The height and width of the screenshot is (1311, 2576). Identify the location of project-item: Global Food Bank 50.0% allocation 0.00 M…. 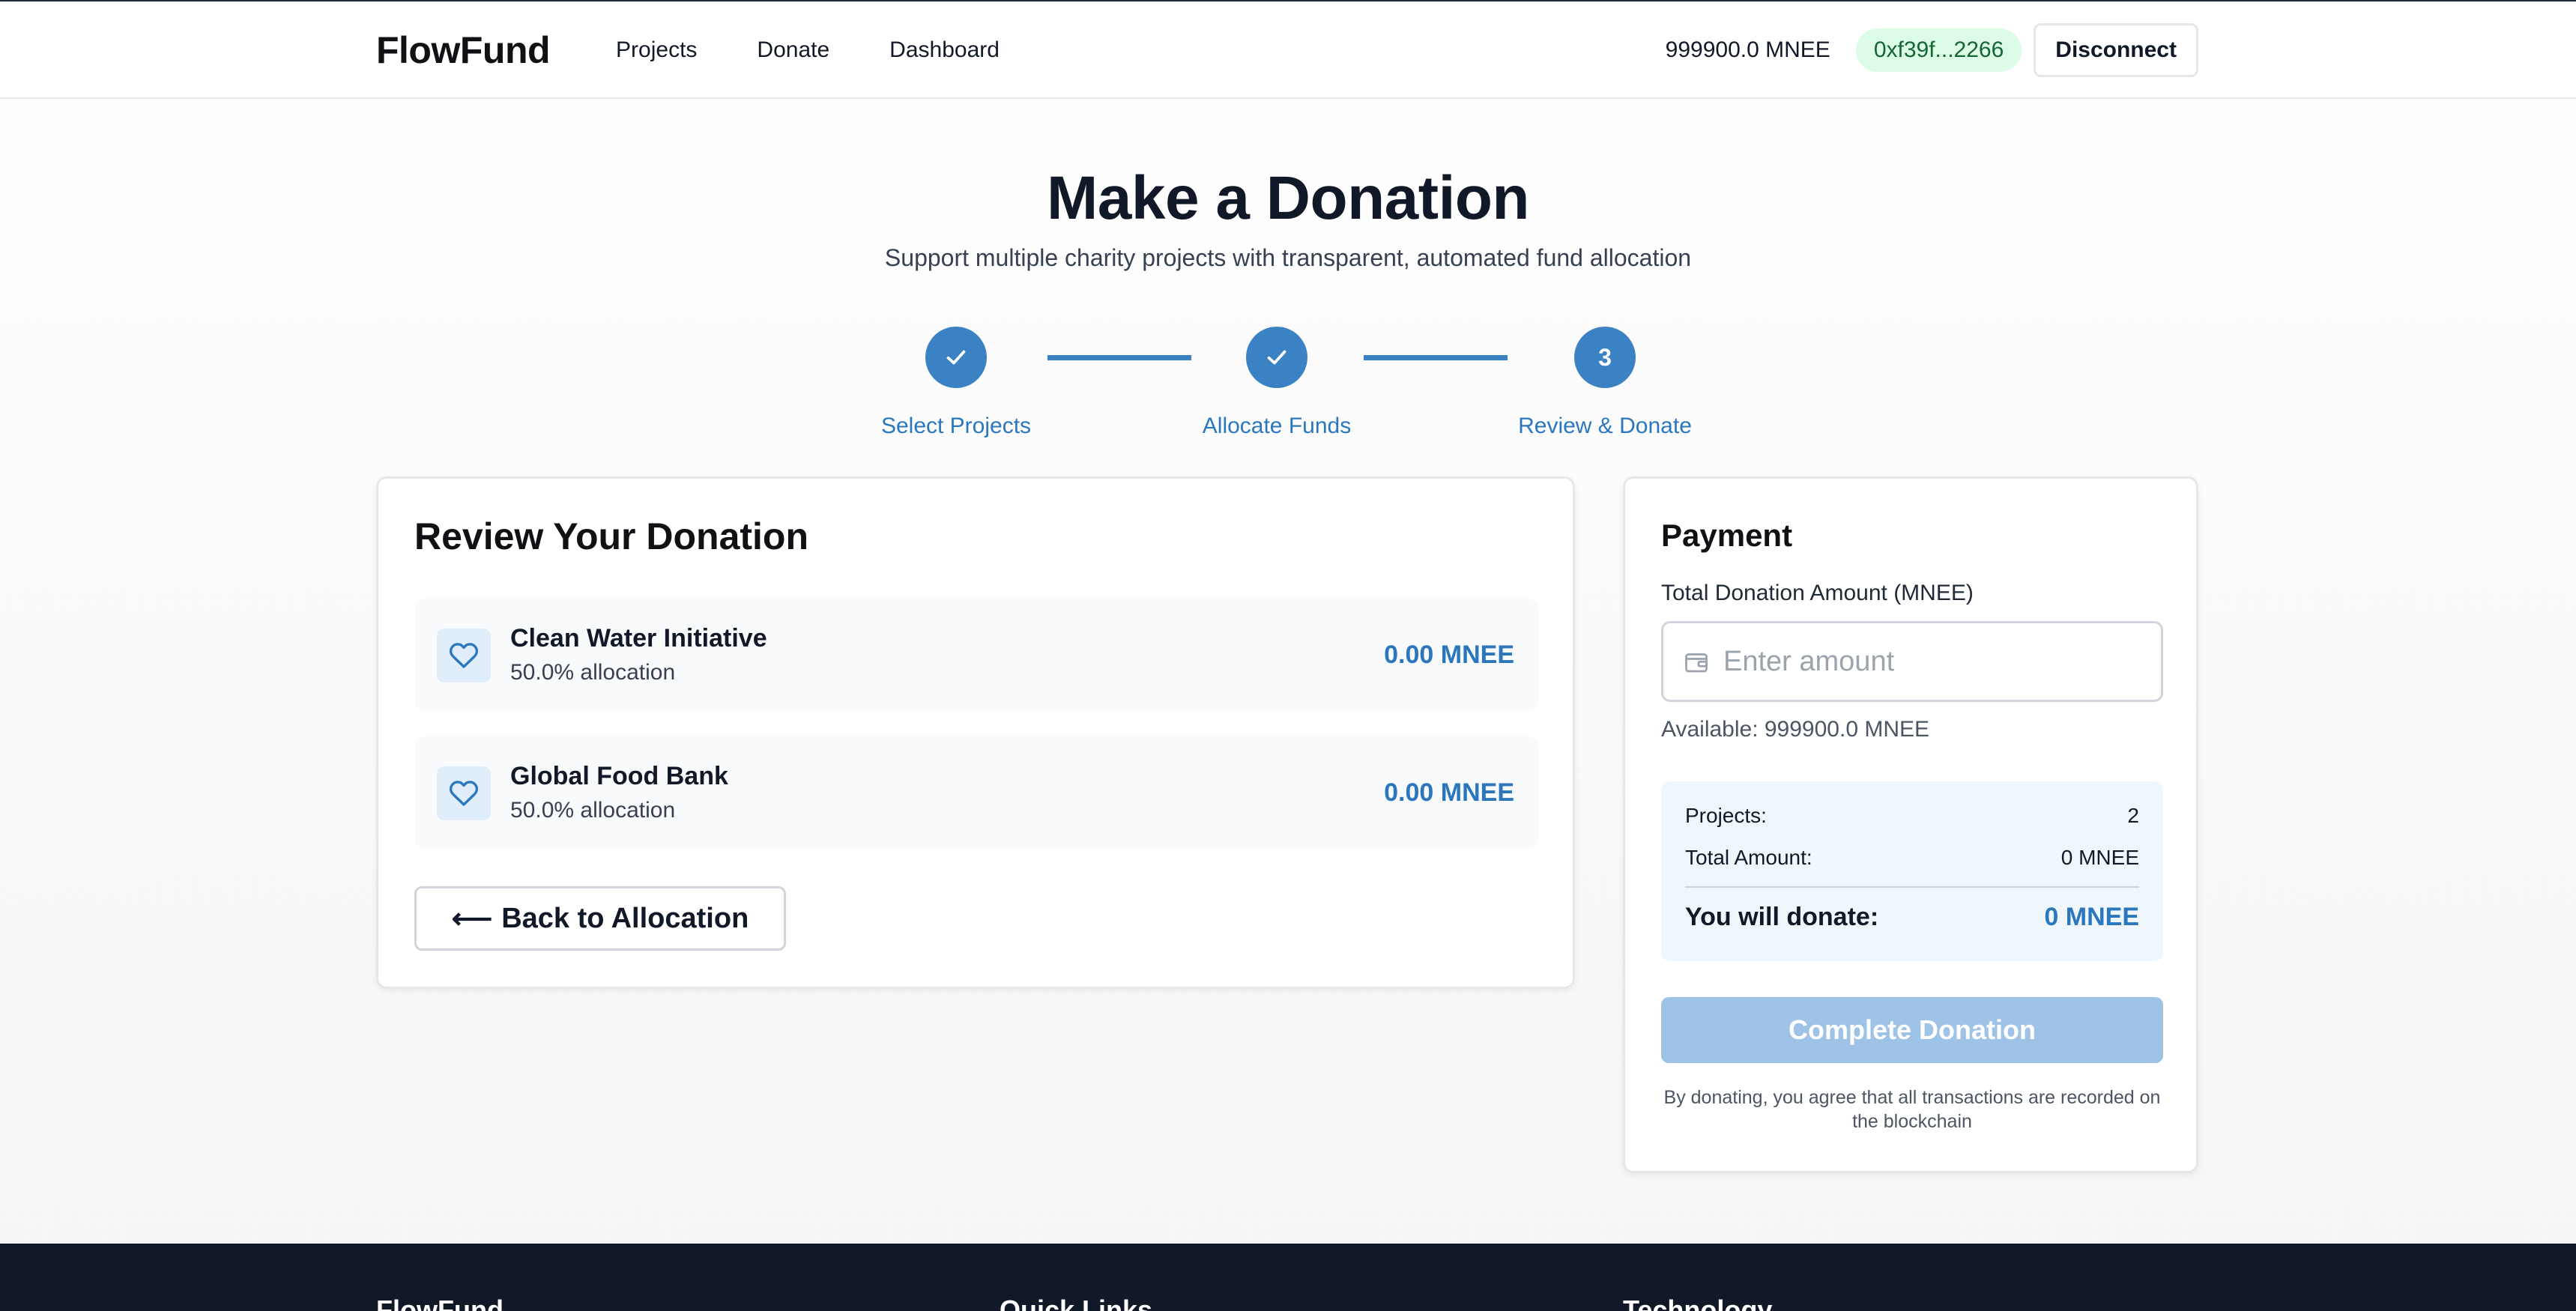
(976, 792).